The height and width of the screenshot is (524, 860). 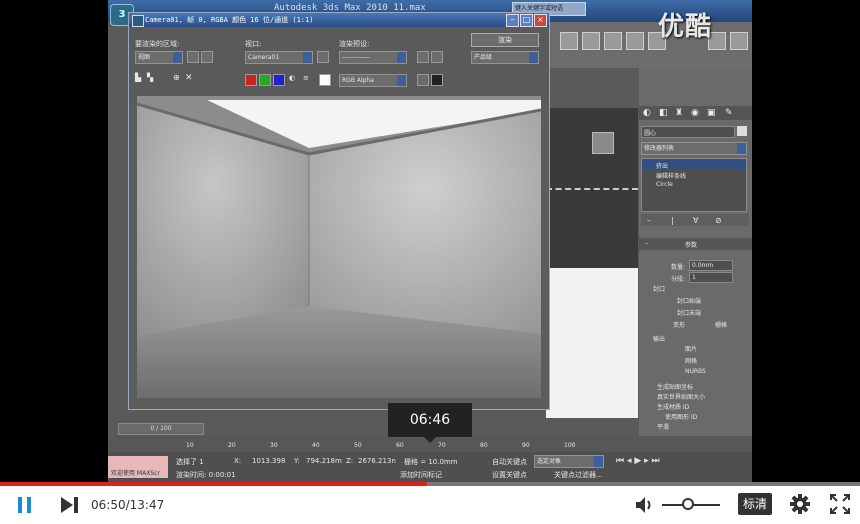 I want to click on output-nurbs-radio: NURBS, so click(x=695, y=371).